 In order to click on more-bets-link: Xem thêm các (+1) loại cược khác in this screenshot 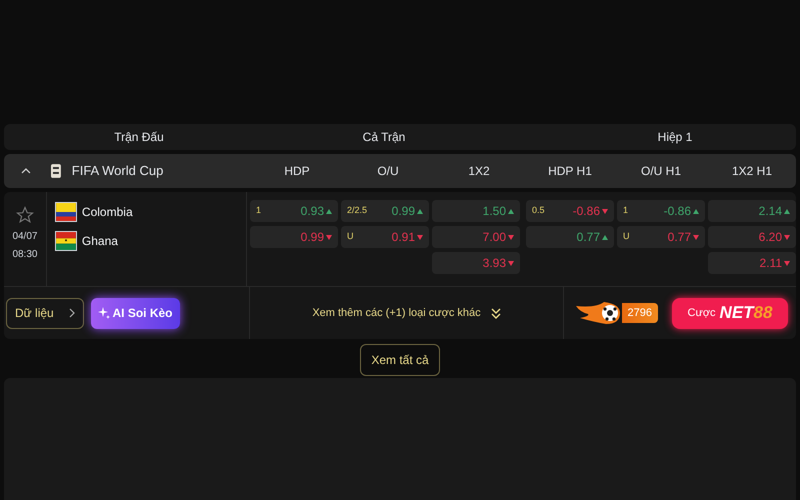, I will do `click(396, 313)`.